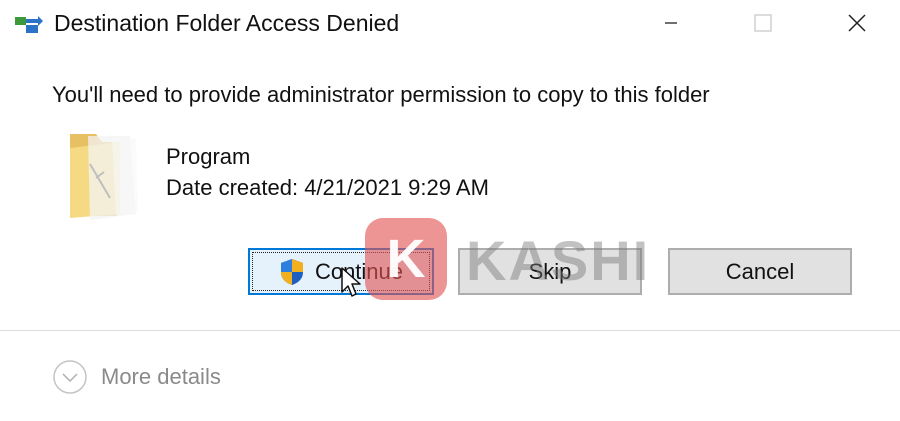  I want to click on close-button, so click(856, 23).